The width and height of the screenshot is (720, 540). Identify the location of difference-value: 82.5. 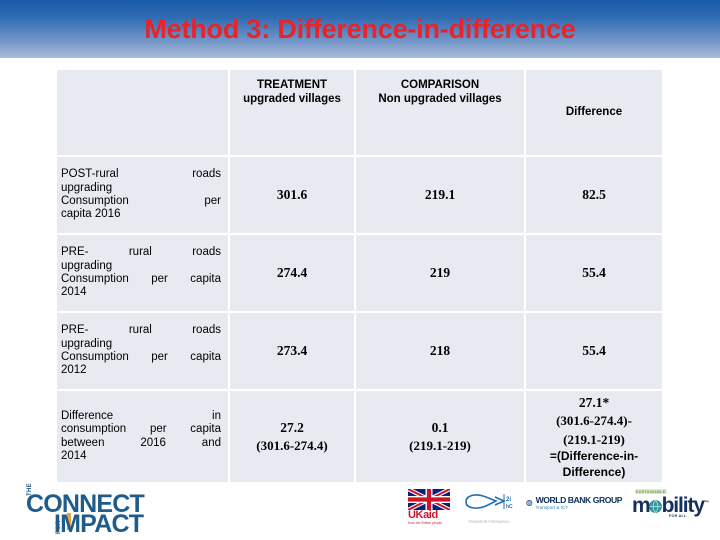
(594, 195).